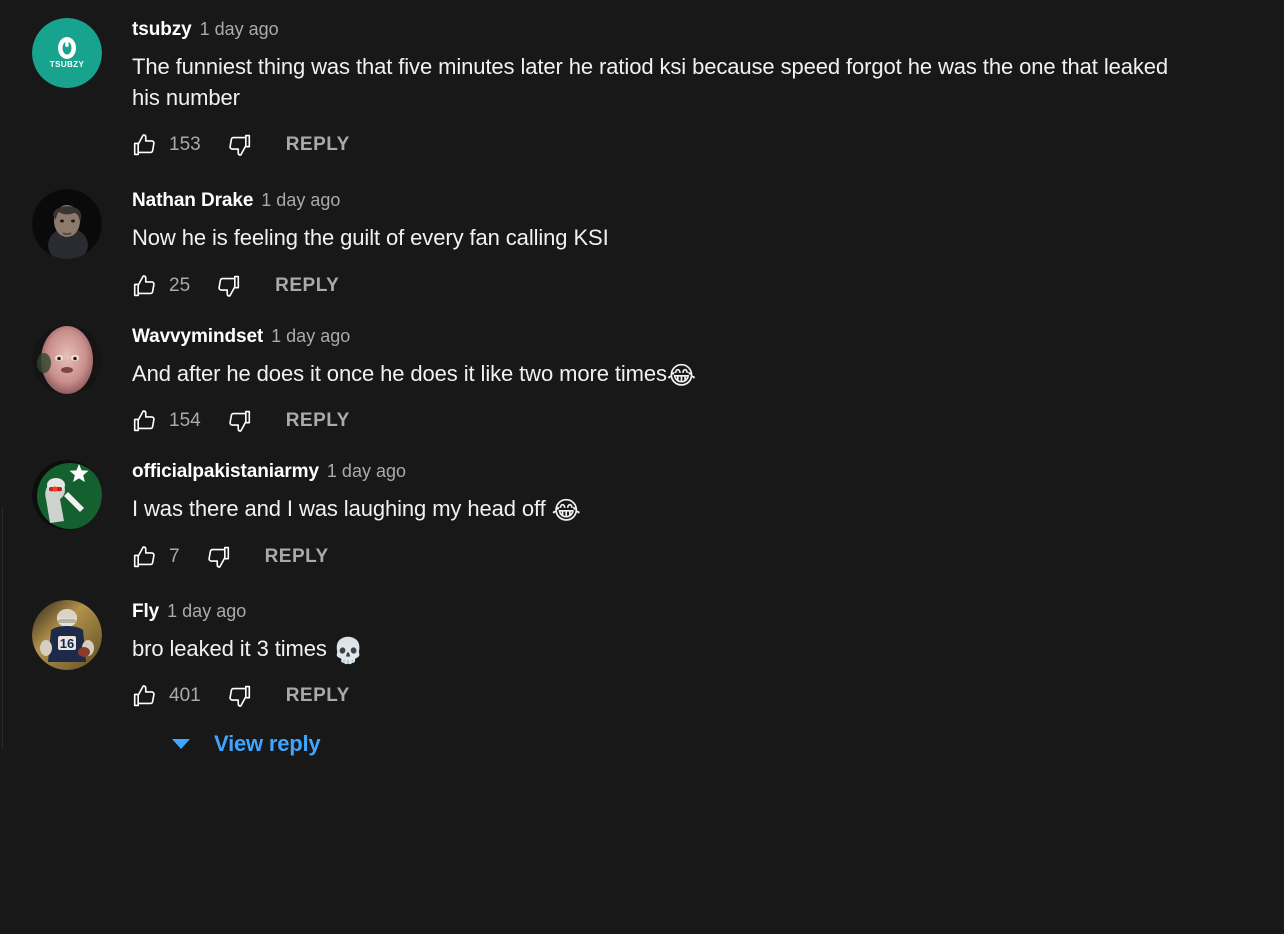 The image size is (1284, 934). I want to click on avatar-nathan-drake, so click(67, 224).